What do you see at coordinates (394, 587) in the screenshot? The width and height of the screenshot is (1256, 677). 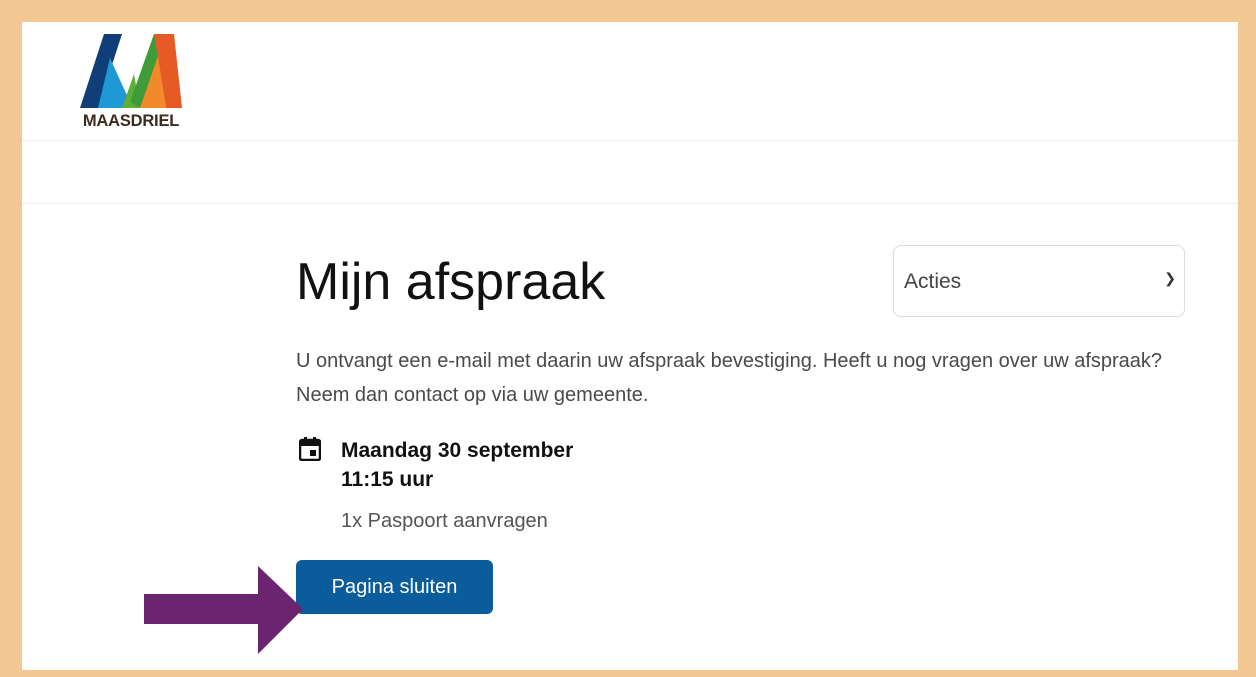 I see `close-page-button: Pagina sluiten` at bounding box center [394, 587].